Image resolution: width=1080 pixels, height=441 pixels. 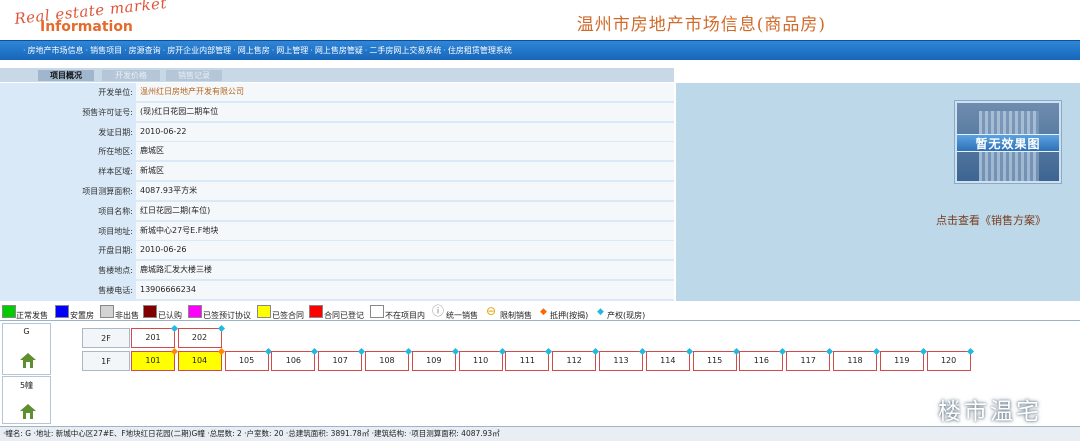 I want to click on nav-item: 房地产市场信息, so click(x=56, y=50).